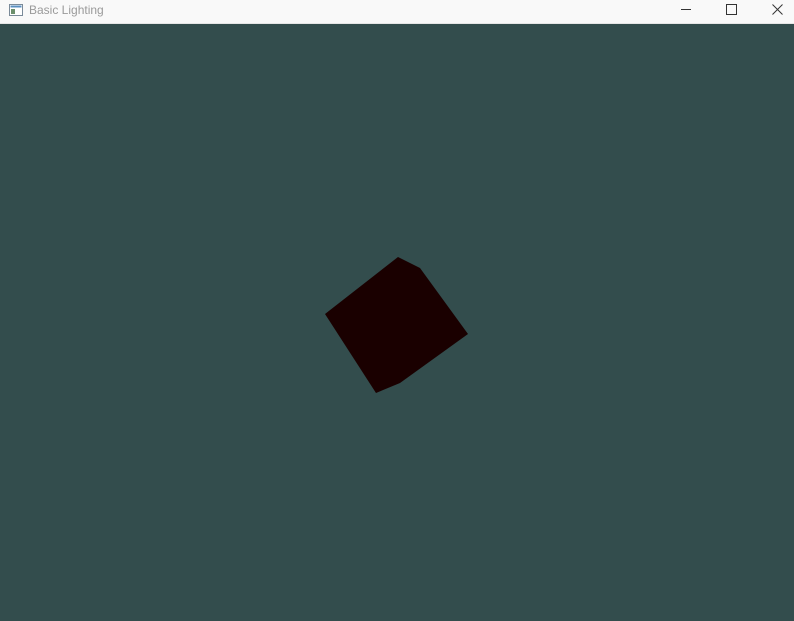  I want to click on window-app-icon, so click(16, 9).